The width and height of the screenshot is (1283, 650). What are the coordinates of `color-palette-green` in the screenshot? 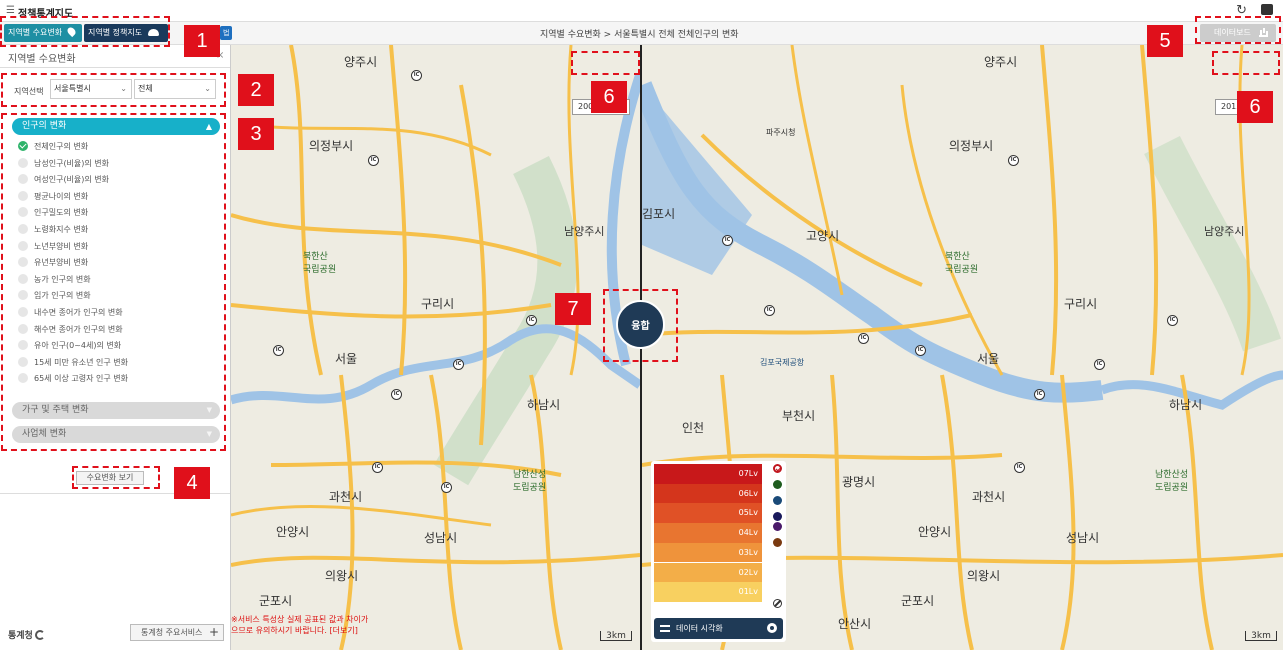 It's located at (777, 484).